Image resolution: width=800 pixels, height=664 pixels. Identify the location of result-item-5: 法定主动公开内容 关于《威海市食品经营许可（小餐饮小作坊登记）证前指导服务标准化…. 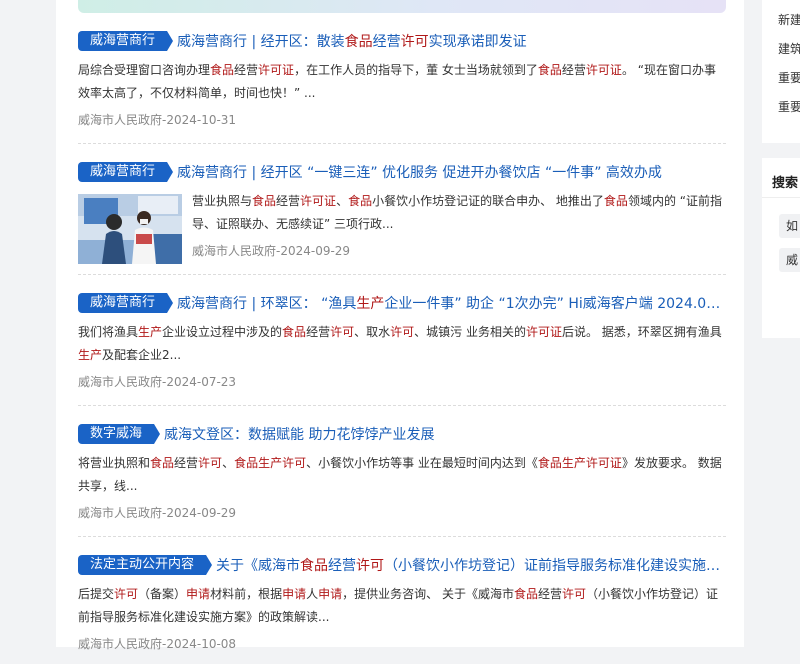
(402, 609).